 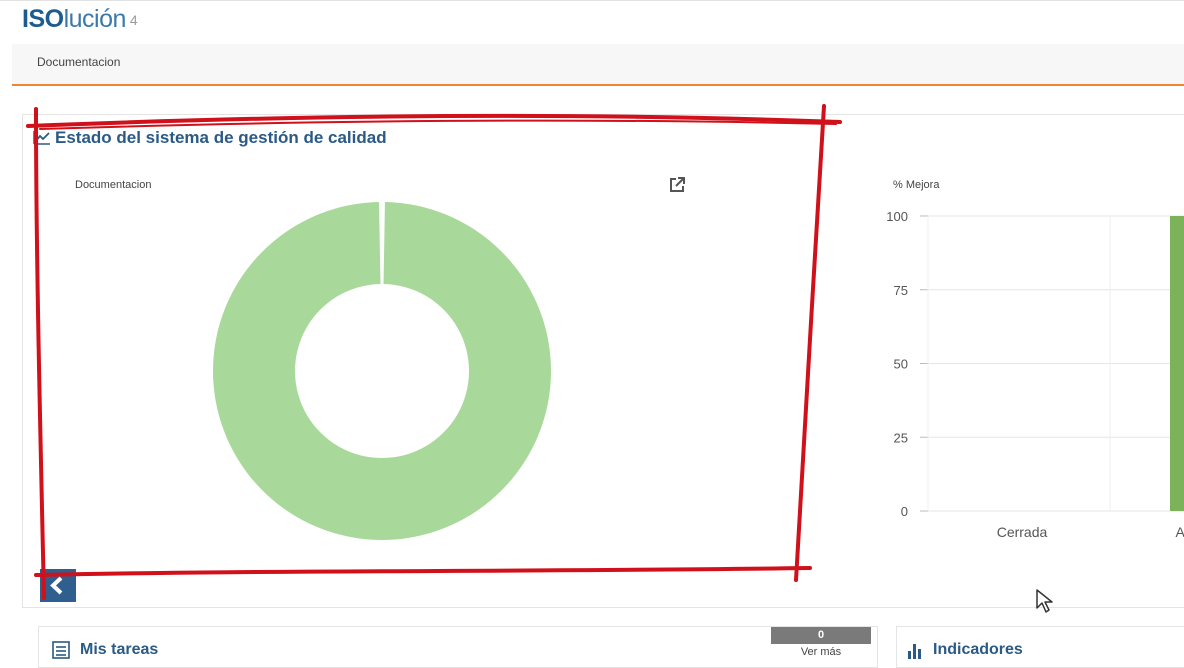 I want to click on indicators-panel-title: Indicadores, so click(x=978, y=649).